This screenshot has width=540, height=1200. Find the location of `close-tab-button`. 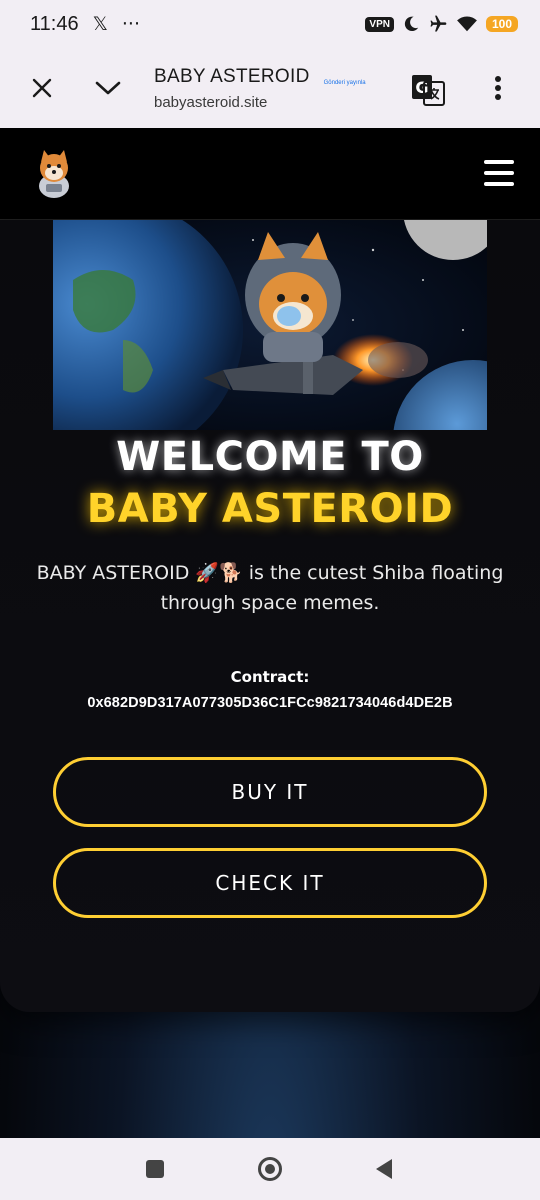

close-tab-button is located at coordinates (42, 88).